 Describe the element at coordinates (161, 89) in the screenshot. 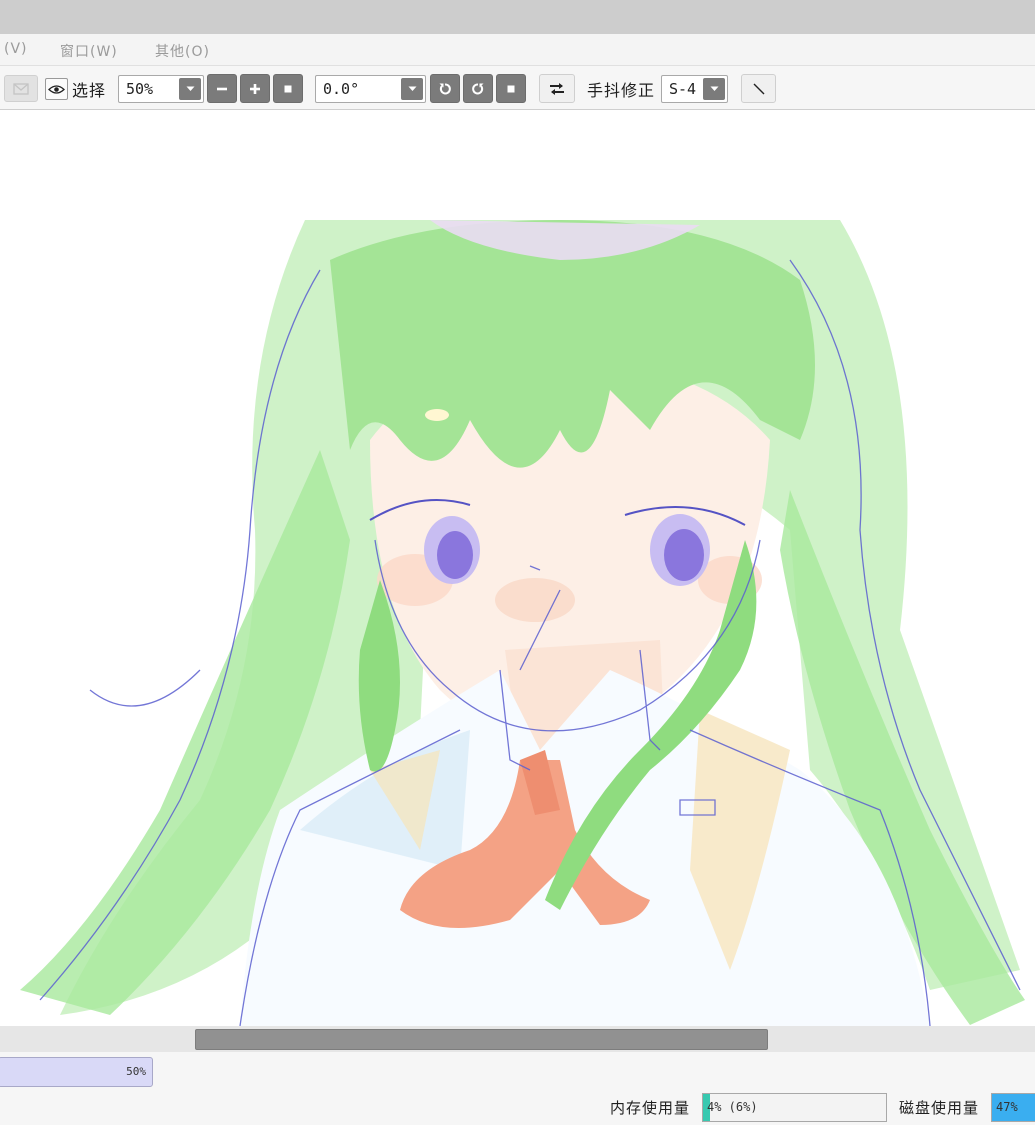

I see `zoom-select: 50%` at that location.